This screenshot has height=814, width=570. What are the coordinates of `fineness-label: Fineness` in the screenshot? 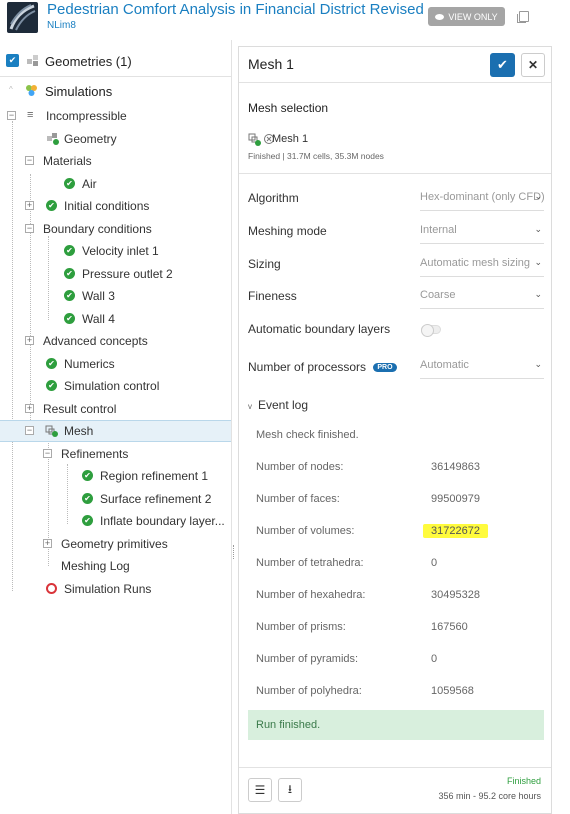 It's located at (272, 296).